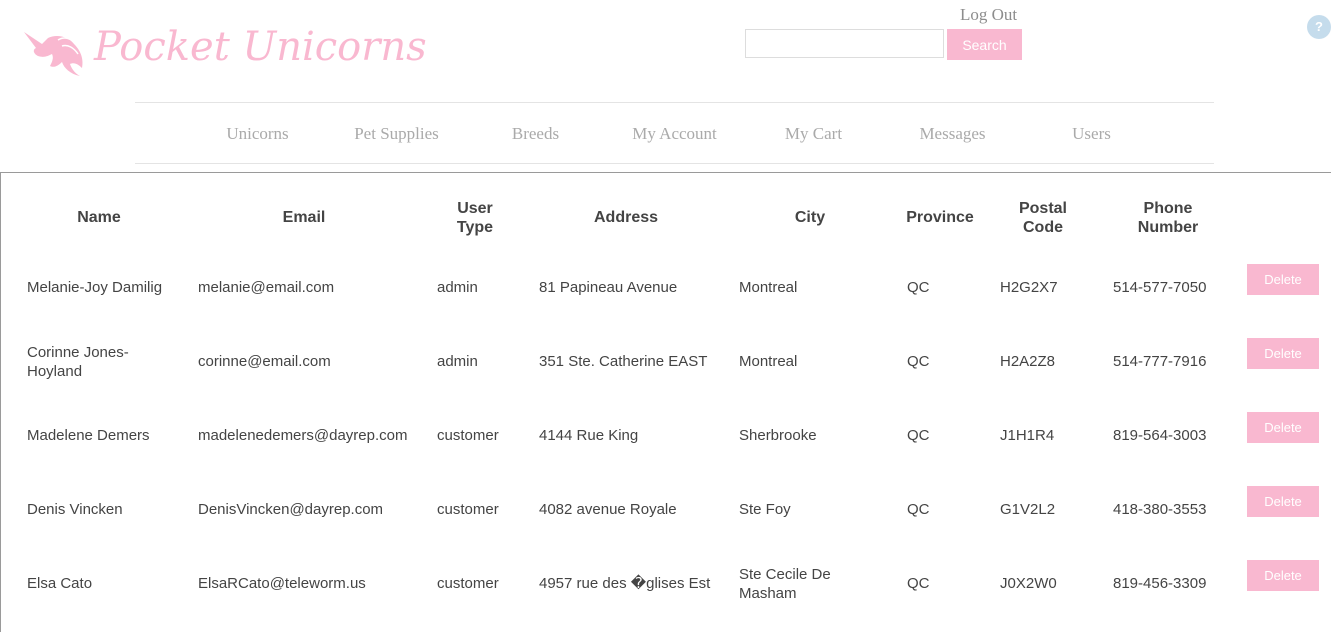 This screenshot has height=632, width=1331. Describe the element at coordinates (260, 47) in the screenshot. I see `brand-name: Pocket Unicorns` at that location.